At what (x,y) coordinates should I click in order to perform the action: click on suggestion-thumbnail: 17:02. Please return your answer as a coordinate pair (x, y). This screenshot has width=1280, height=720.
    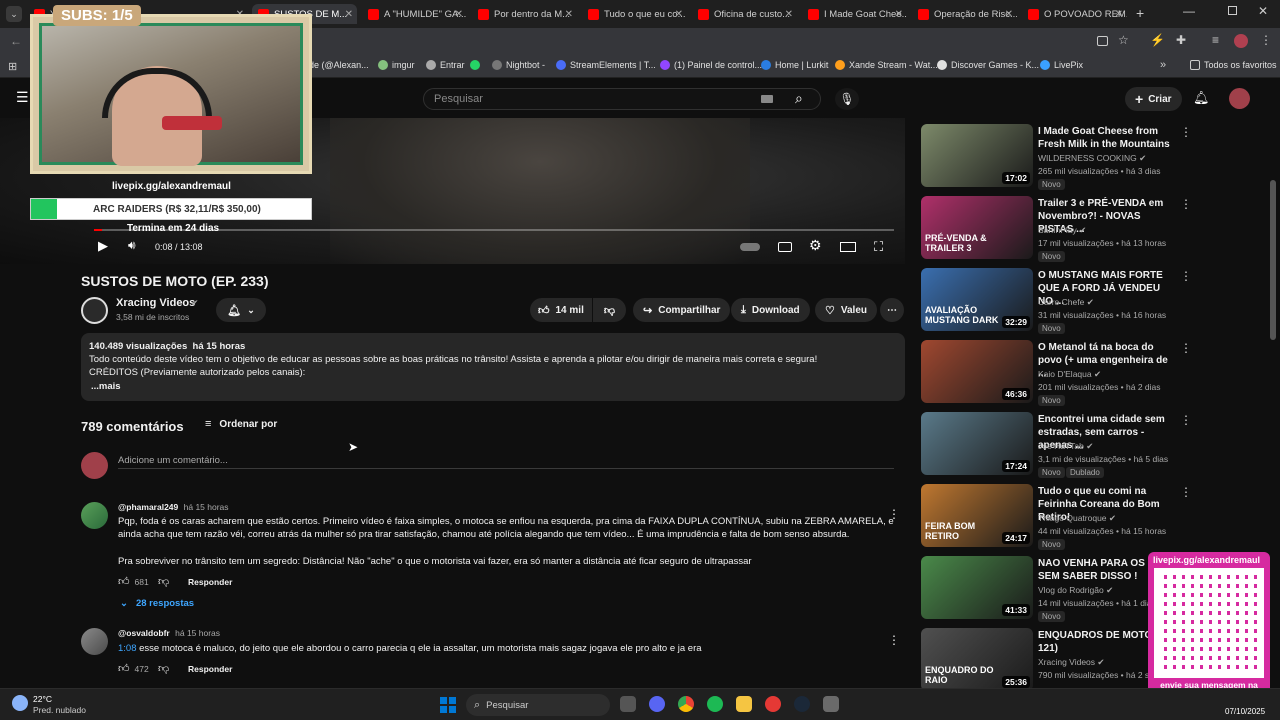
    Looking at the image, I should click on (977, 155).